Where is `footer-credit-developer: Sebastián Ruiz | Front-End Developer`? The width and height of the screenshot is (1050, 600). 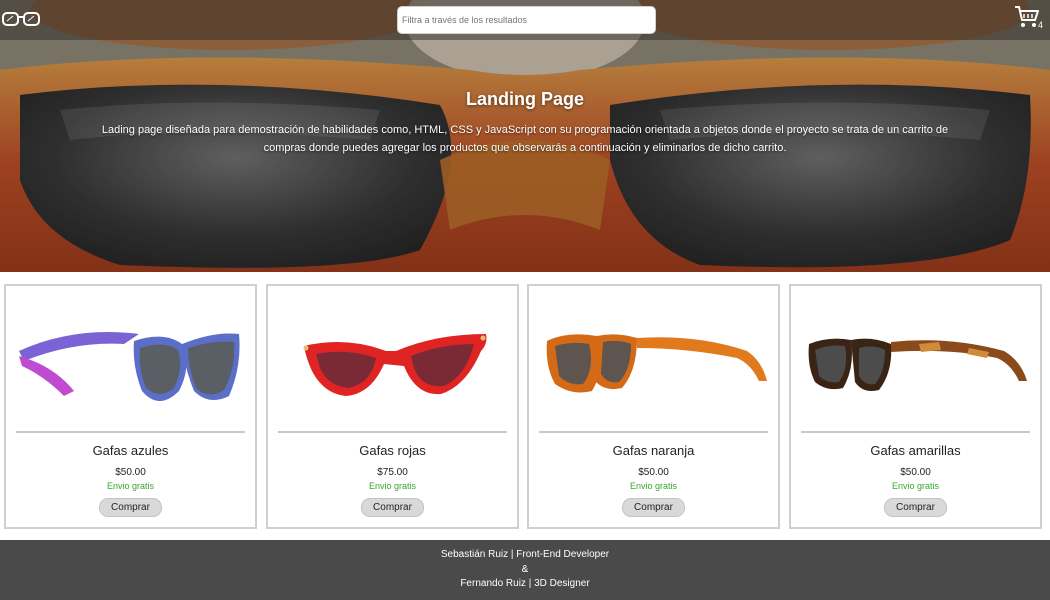 footer-credit-developer: Sebastián Ruiz | Front-End Developer is located at coordinates (525, 554).